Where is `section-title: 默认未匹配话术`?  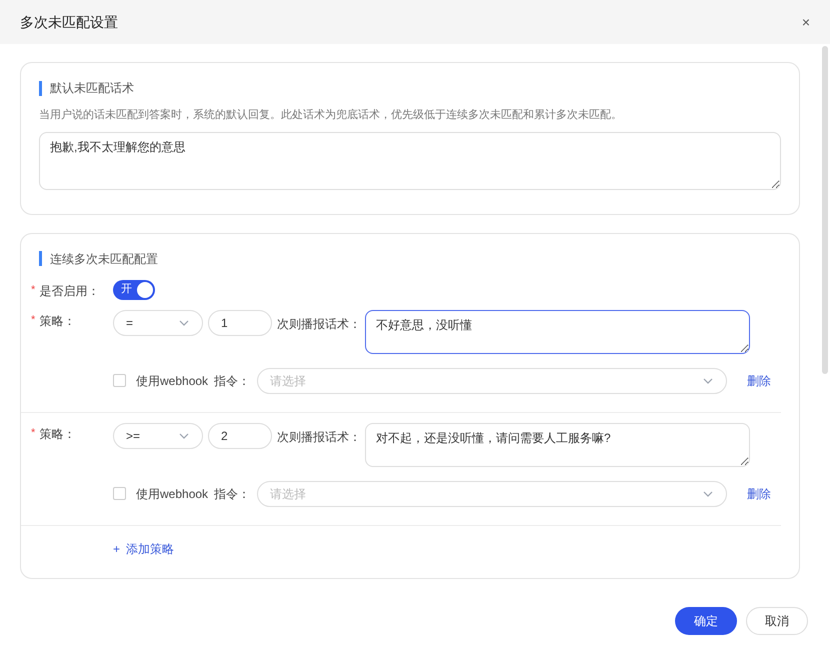 section-title: 默认未匹配话术 is located at coordinates (92, 88).